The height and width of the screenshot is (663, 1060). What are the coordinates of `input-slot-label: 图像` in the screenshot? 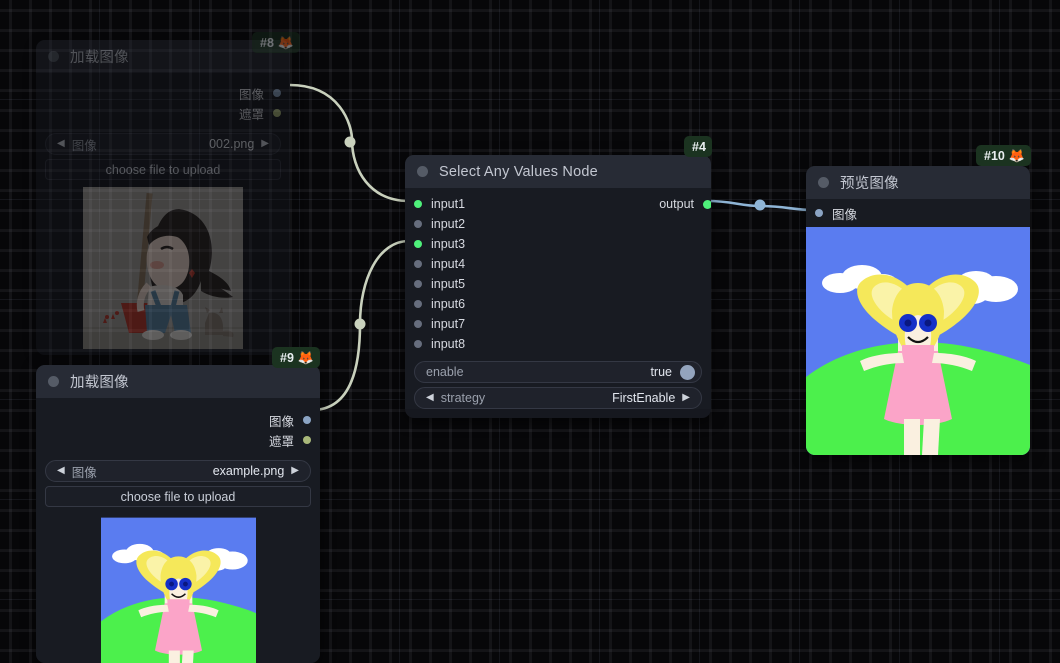 It's located at (845, 214).